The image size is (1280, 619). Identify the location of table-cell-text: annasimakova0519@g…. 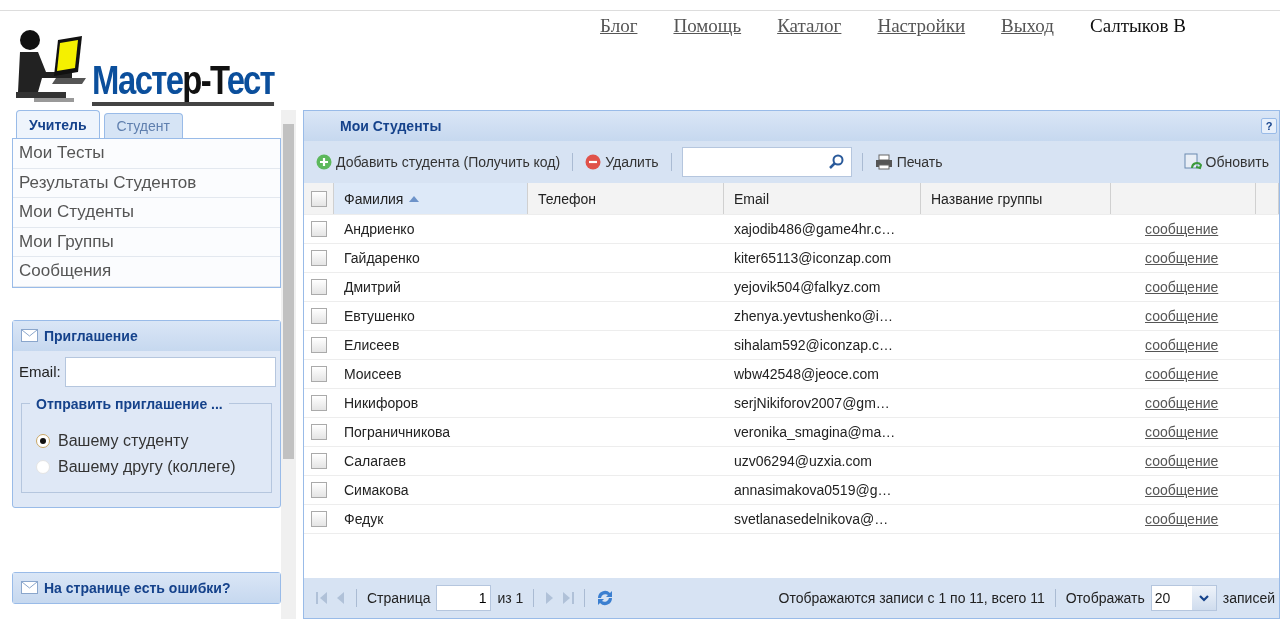
(813, 490).